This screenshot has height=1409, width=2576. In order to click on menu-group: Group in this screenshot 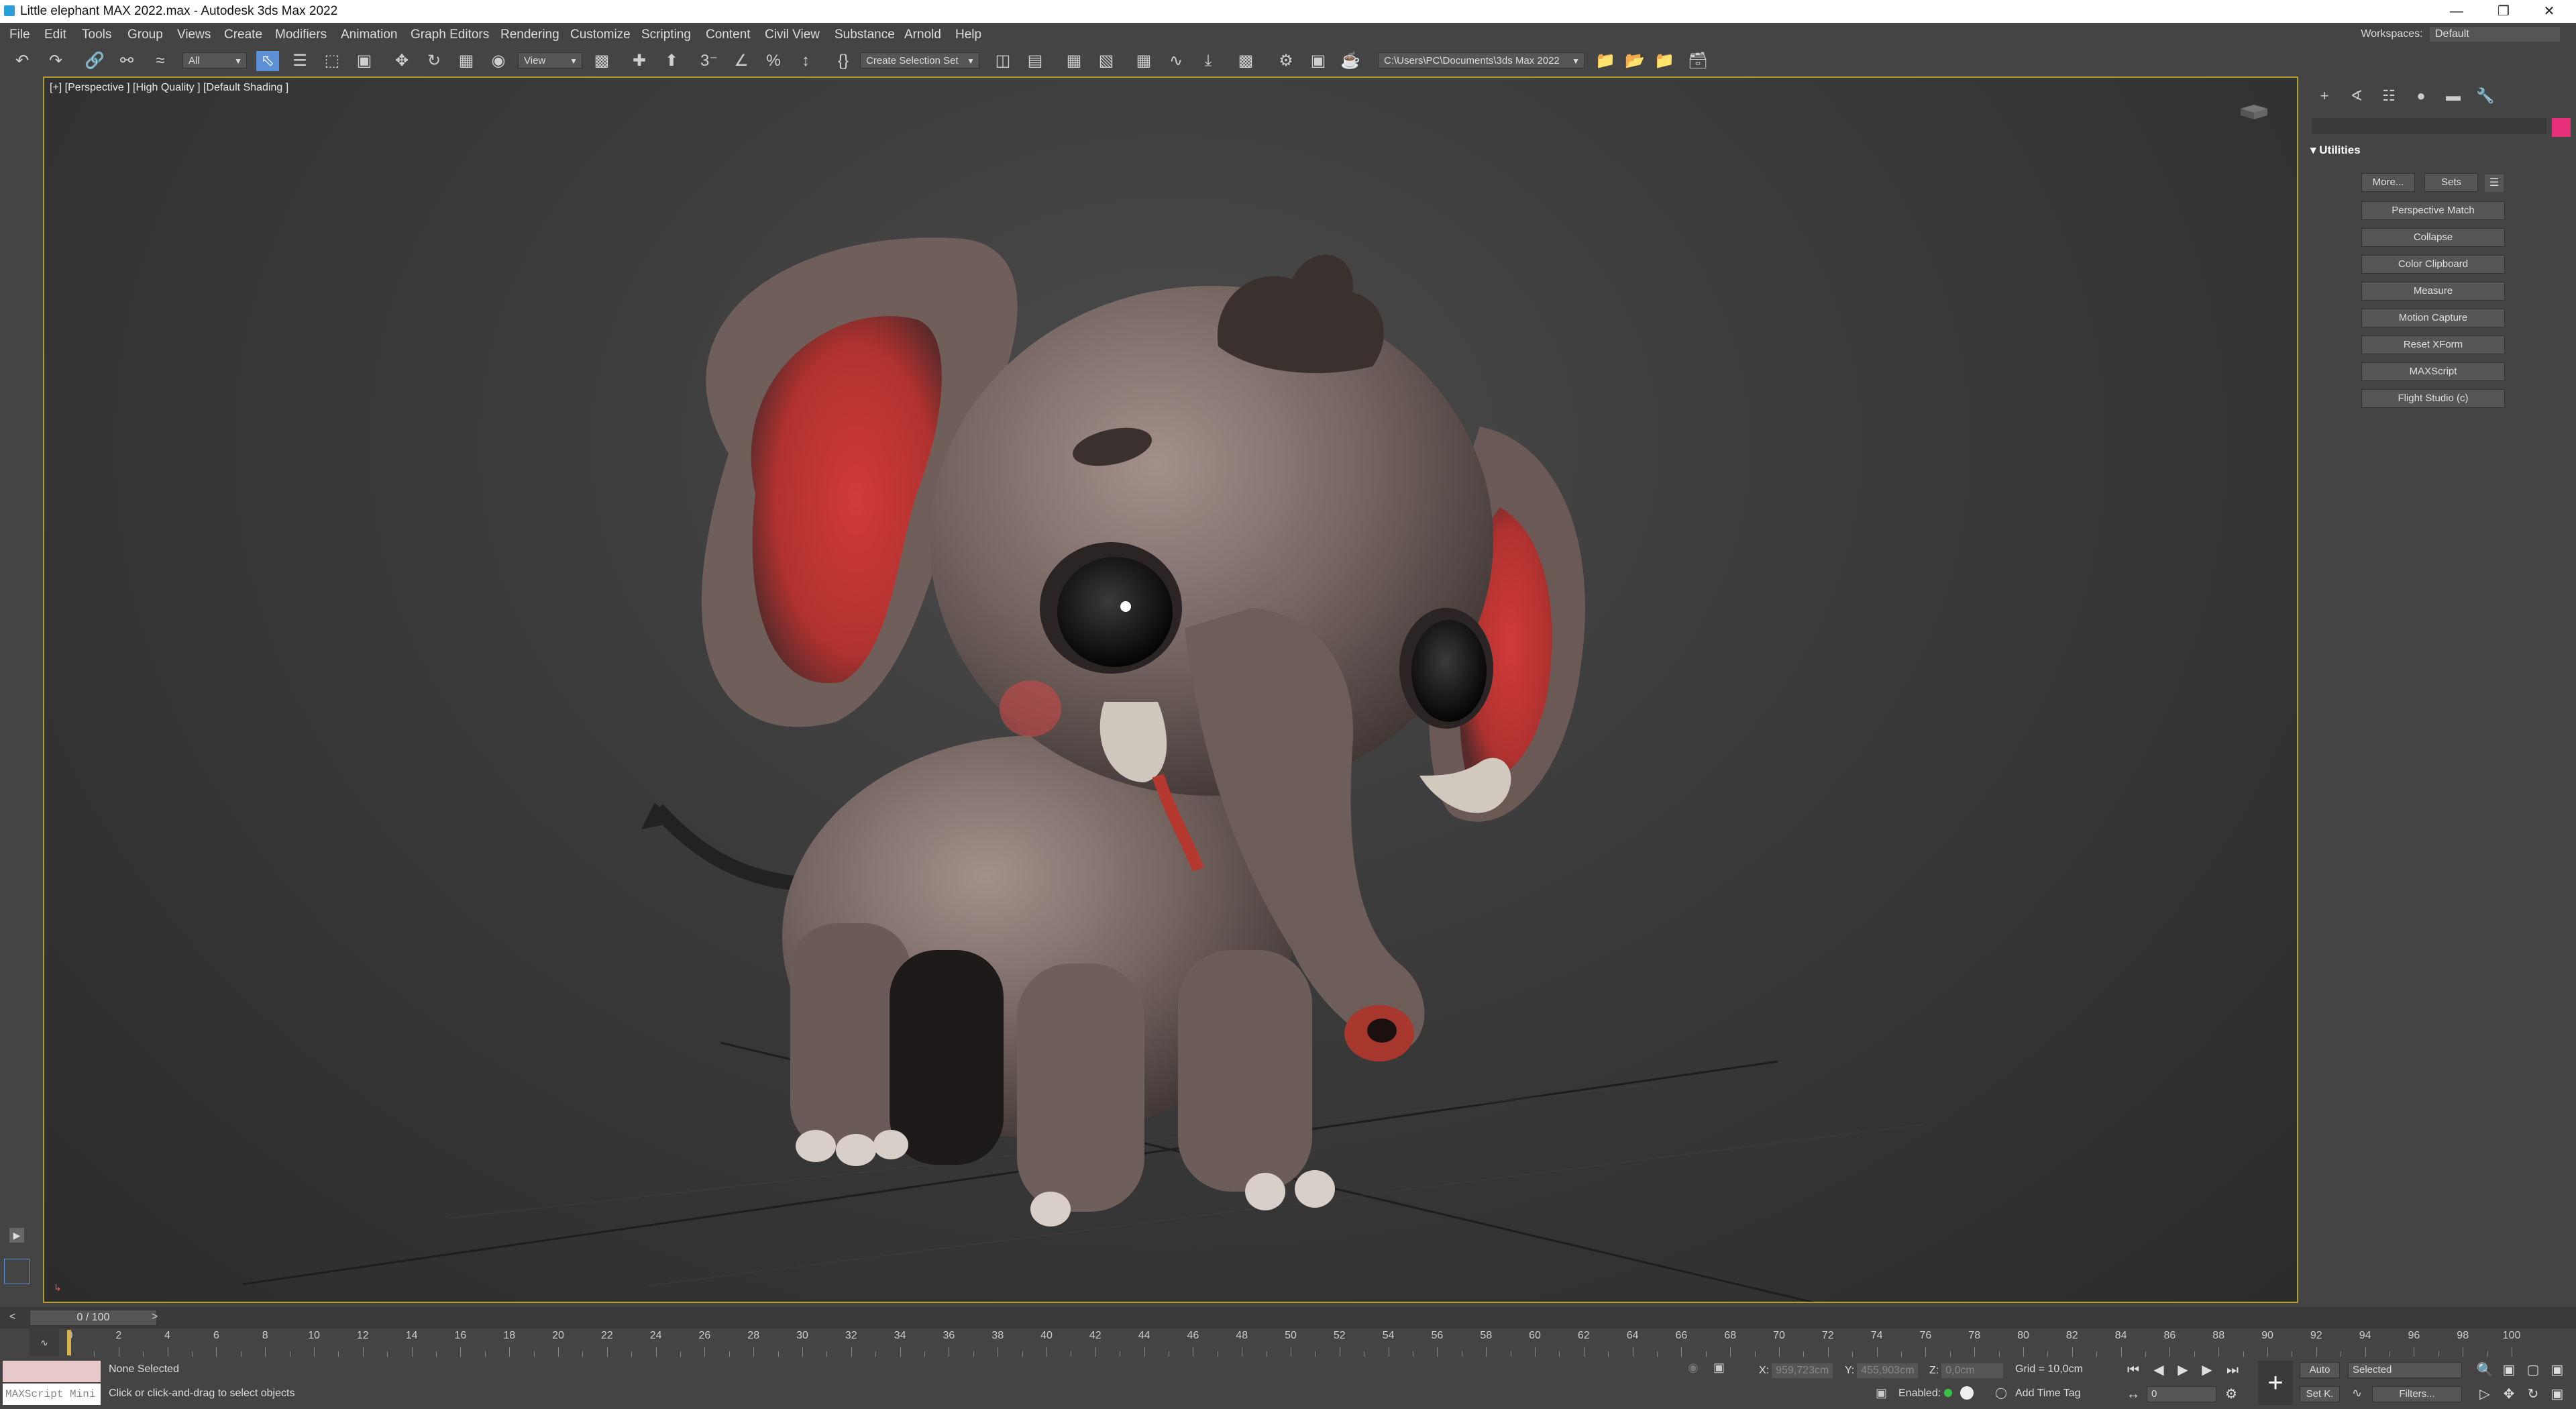, I will do `click(145, 35)`.